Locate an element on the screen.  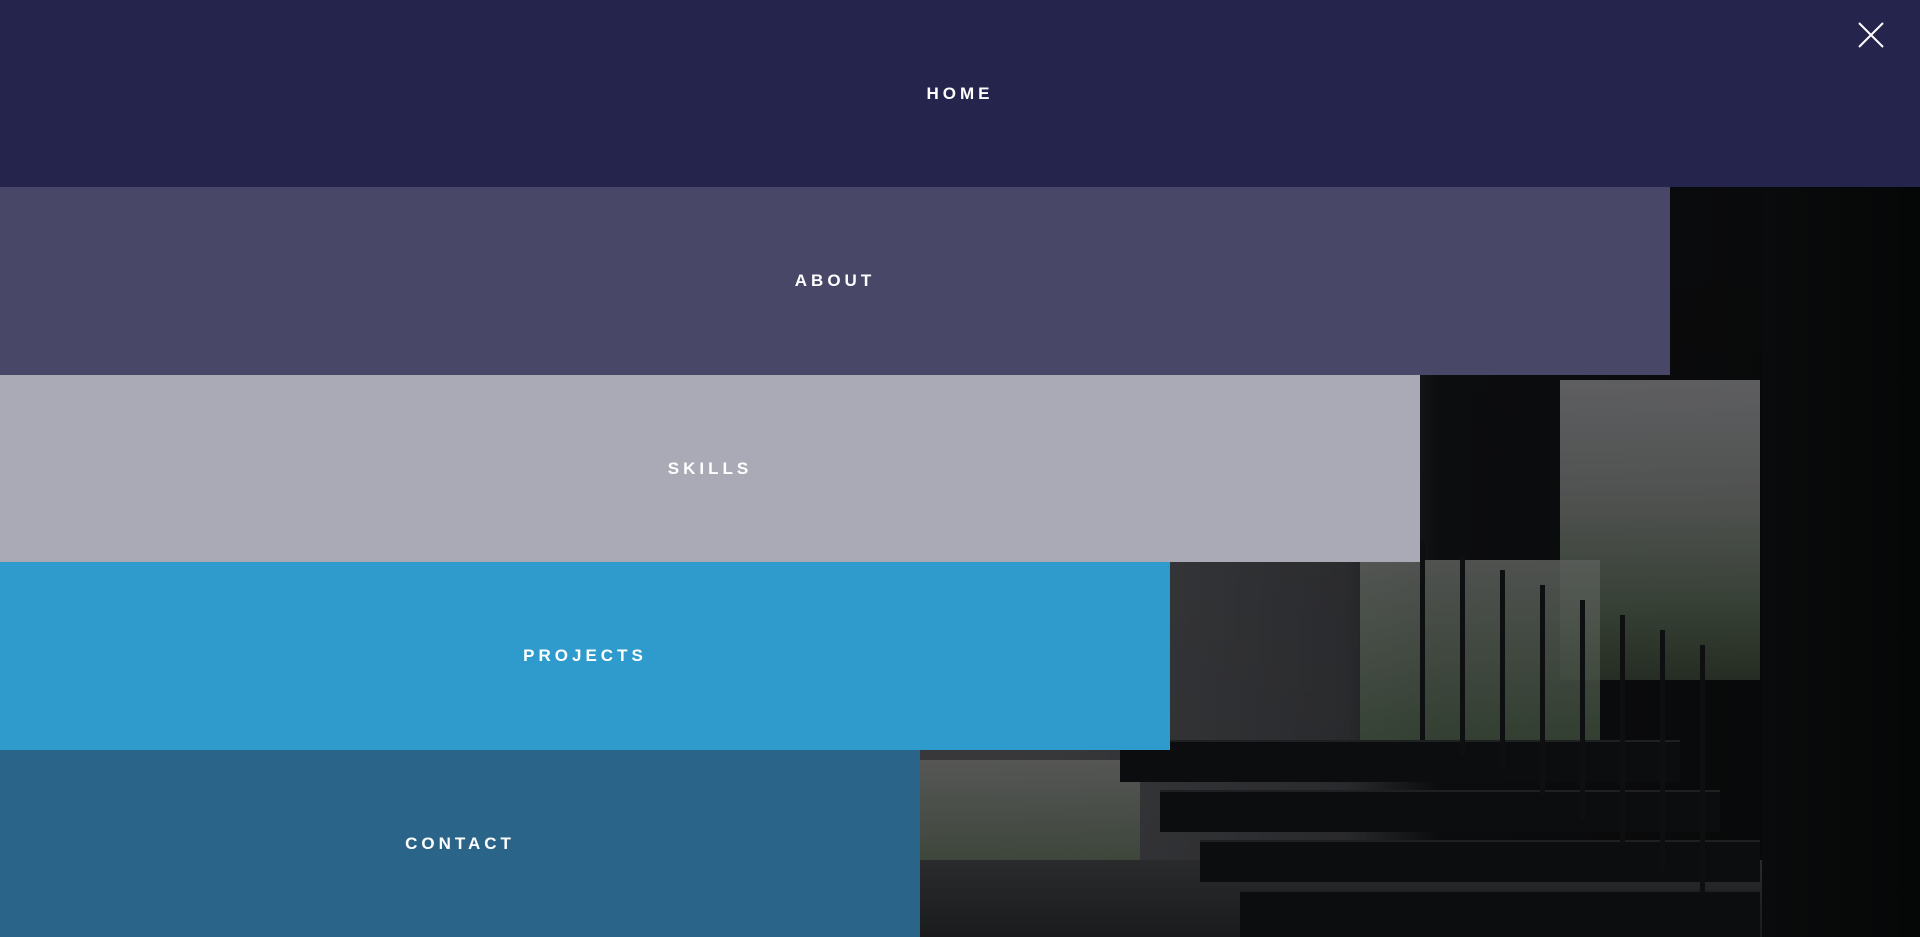
close-icon is located at coordinates (1871, 35).